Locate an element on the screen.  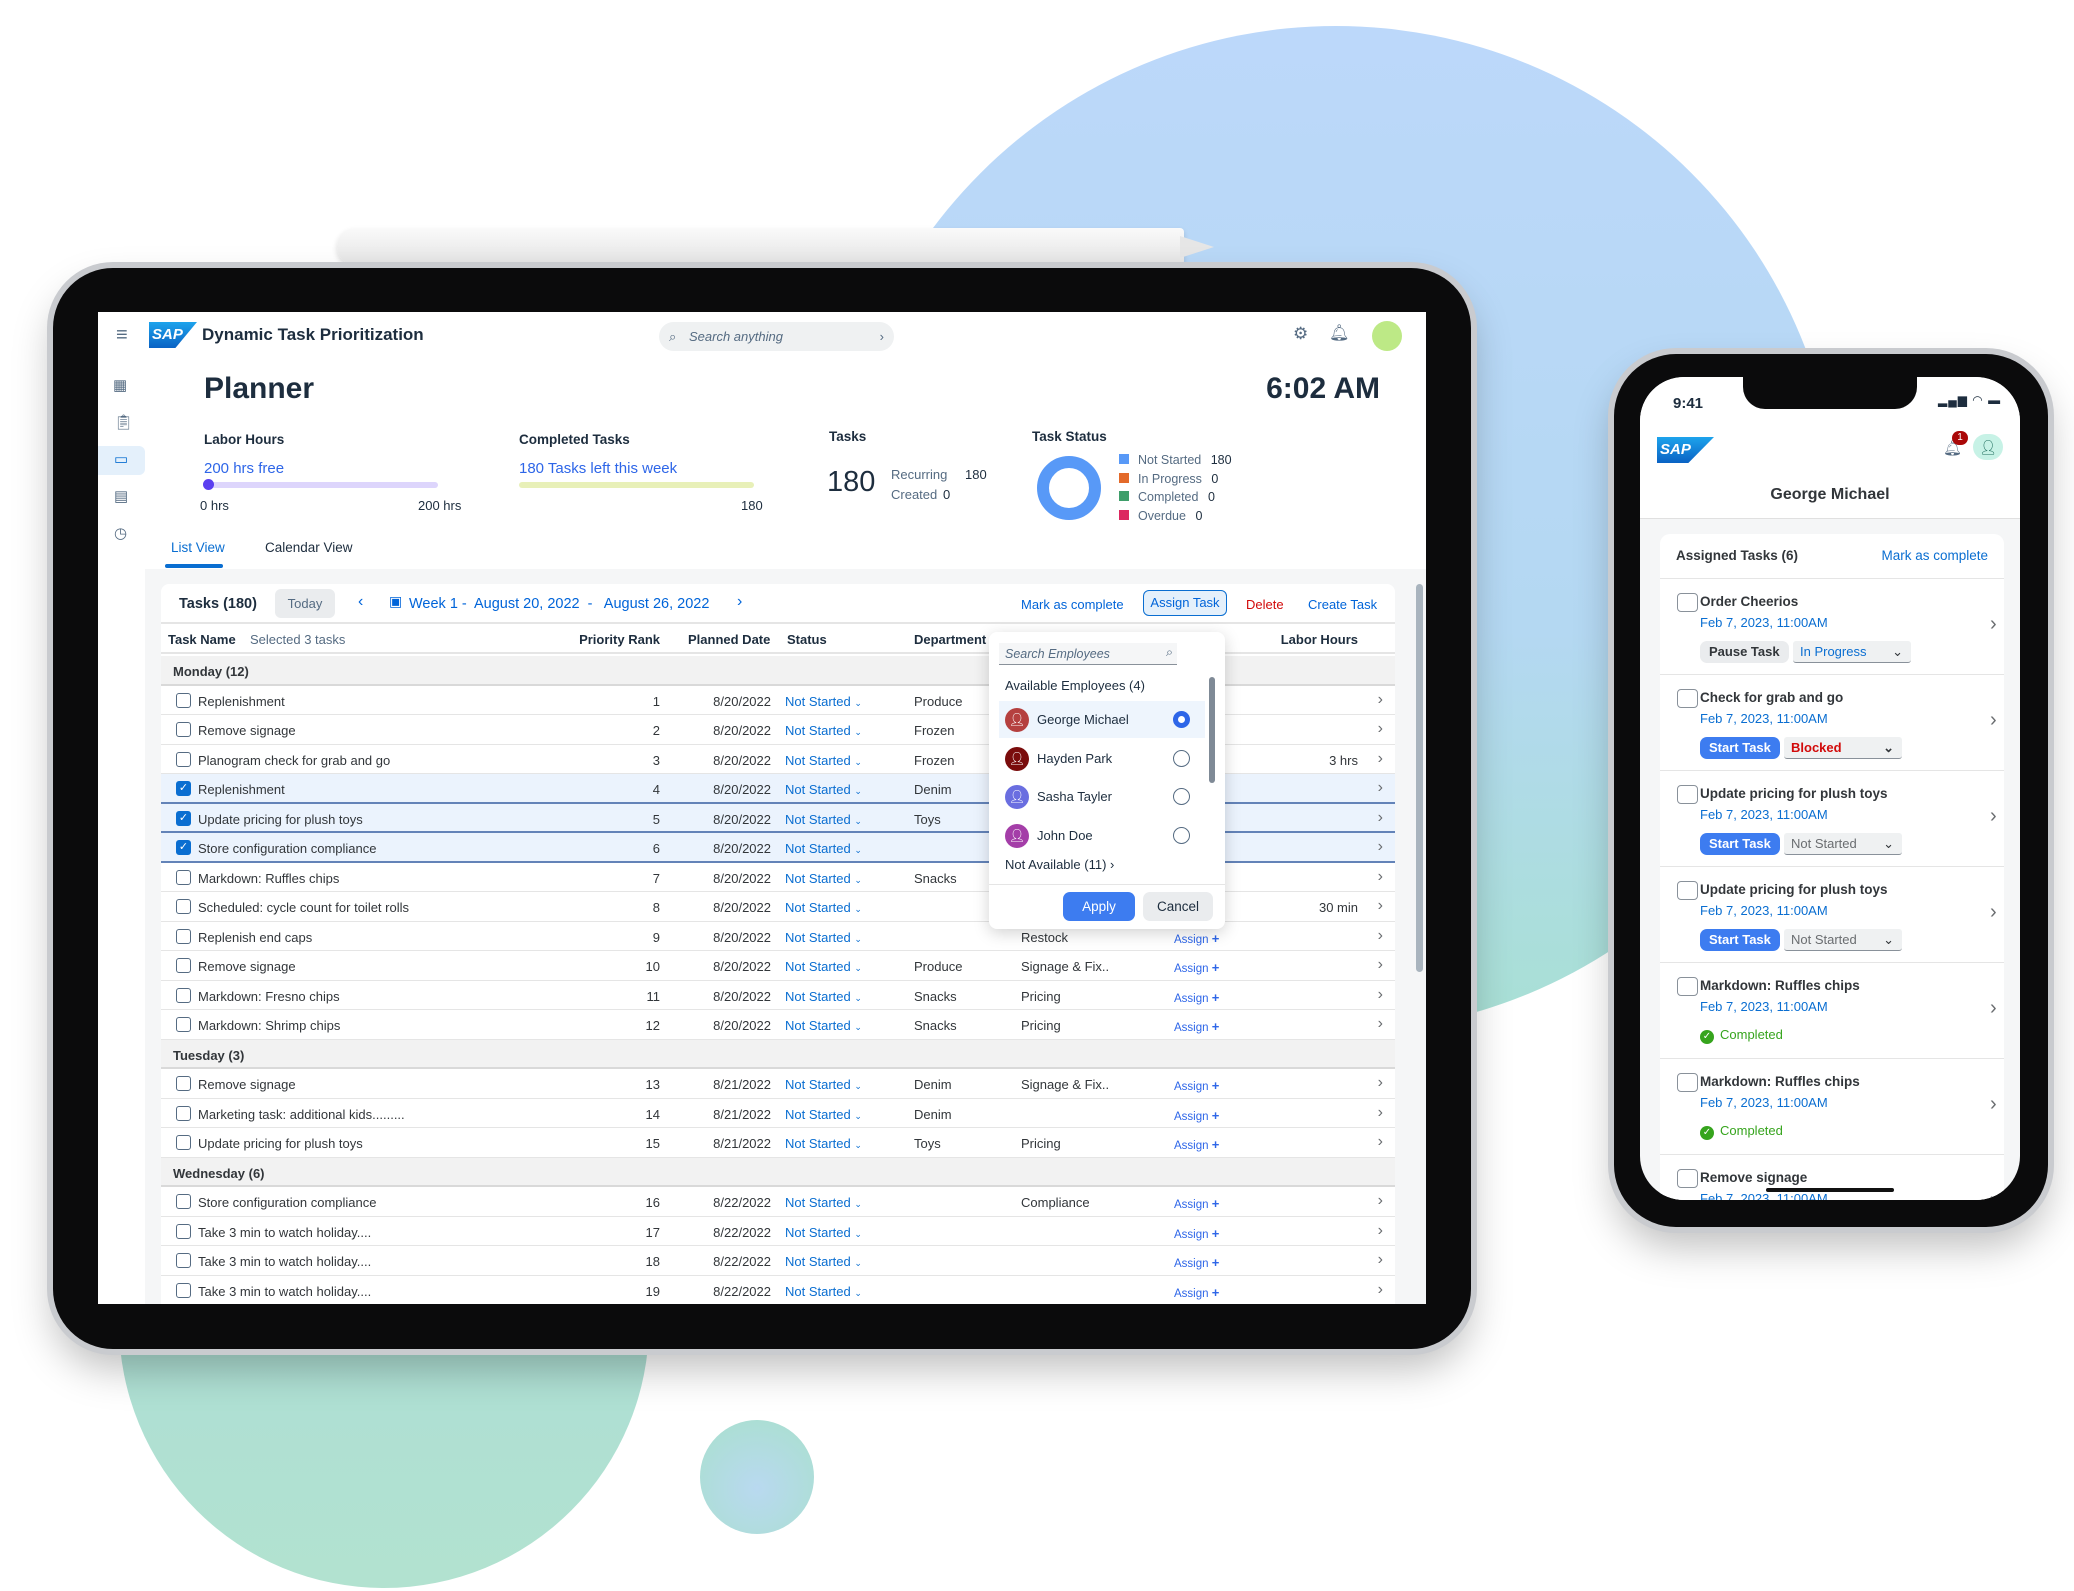
col-department: Department is located at coordinates (950, 639).